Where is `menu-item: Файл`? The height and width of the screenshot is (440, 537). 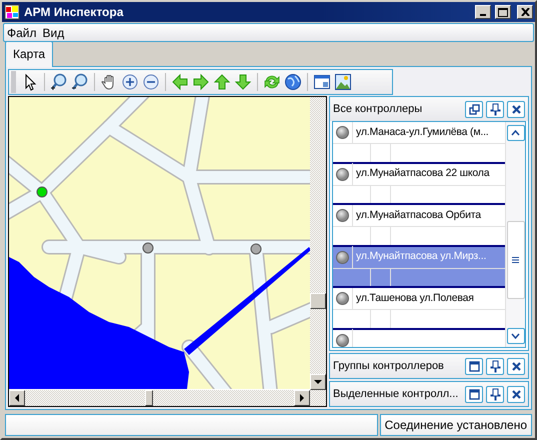
menu-item: Файл is located at coordinates (22, 33).